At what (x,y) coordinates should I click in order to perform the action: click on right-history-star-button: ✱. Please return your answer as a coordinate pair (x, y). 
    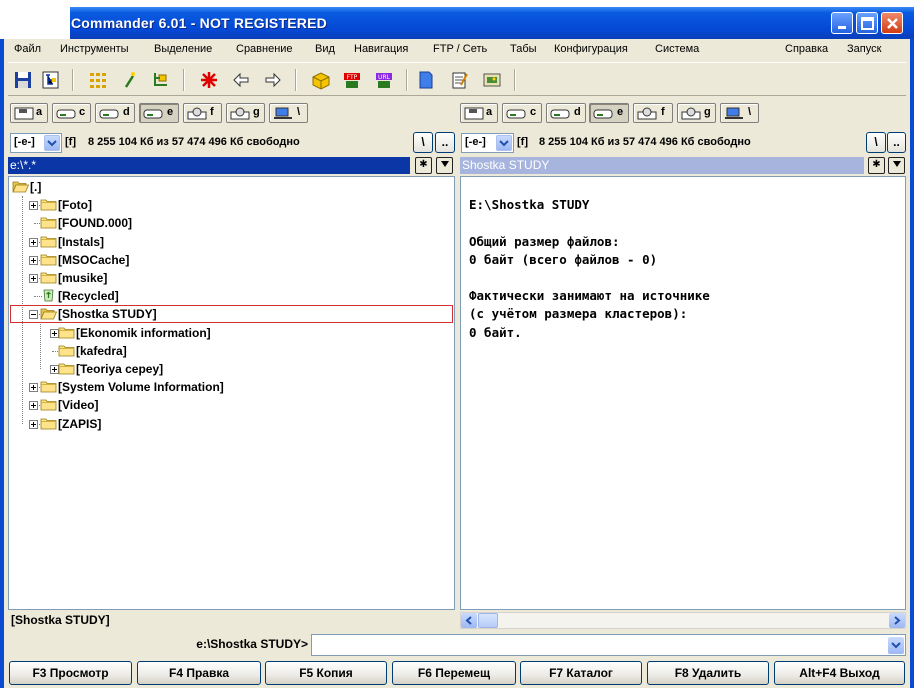
    Looking at the image, I should click on (876, 165).